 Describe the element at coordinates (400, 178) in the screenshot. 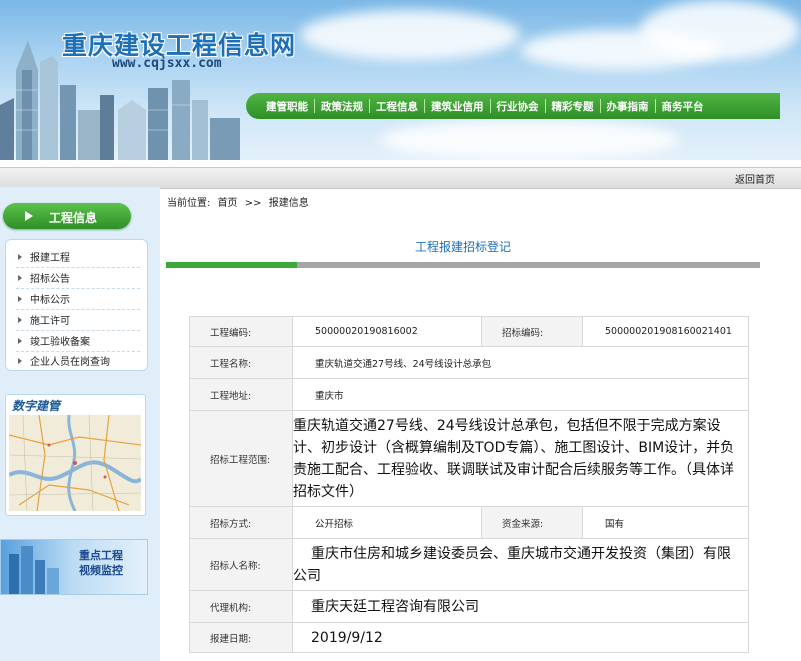

I see `top-bar: 返回首页` at that location.